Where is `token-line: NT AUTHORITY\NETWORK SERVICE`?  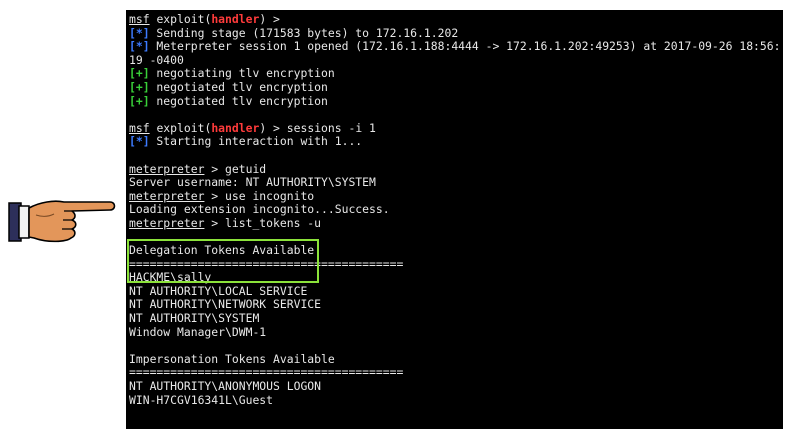 token-line: NT AUTHORITY\NETWORK SERVICE is located at coordinates (225, 304).